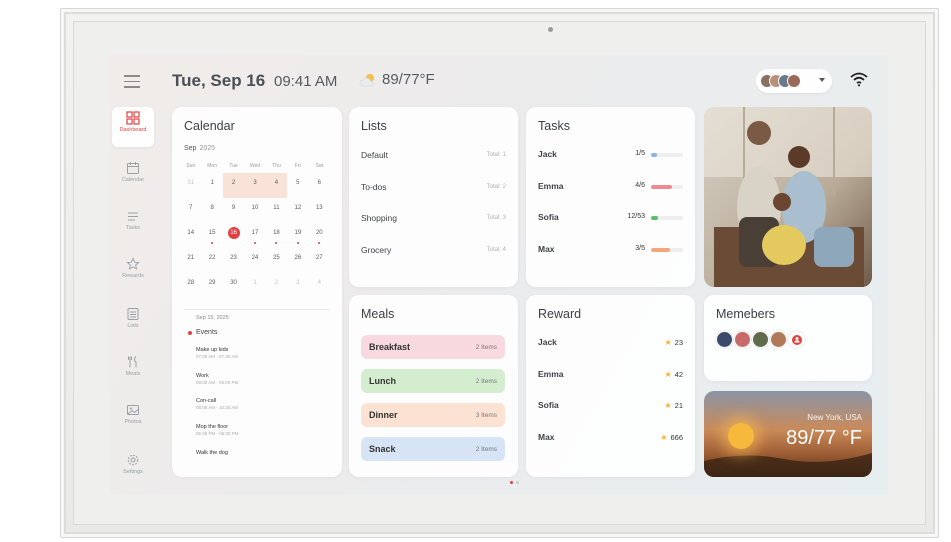  Describe the element at coordinates (133, 177) in the screenshot. I see `sidebar-item-calendar: Calendar` at that location.